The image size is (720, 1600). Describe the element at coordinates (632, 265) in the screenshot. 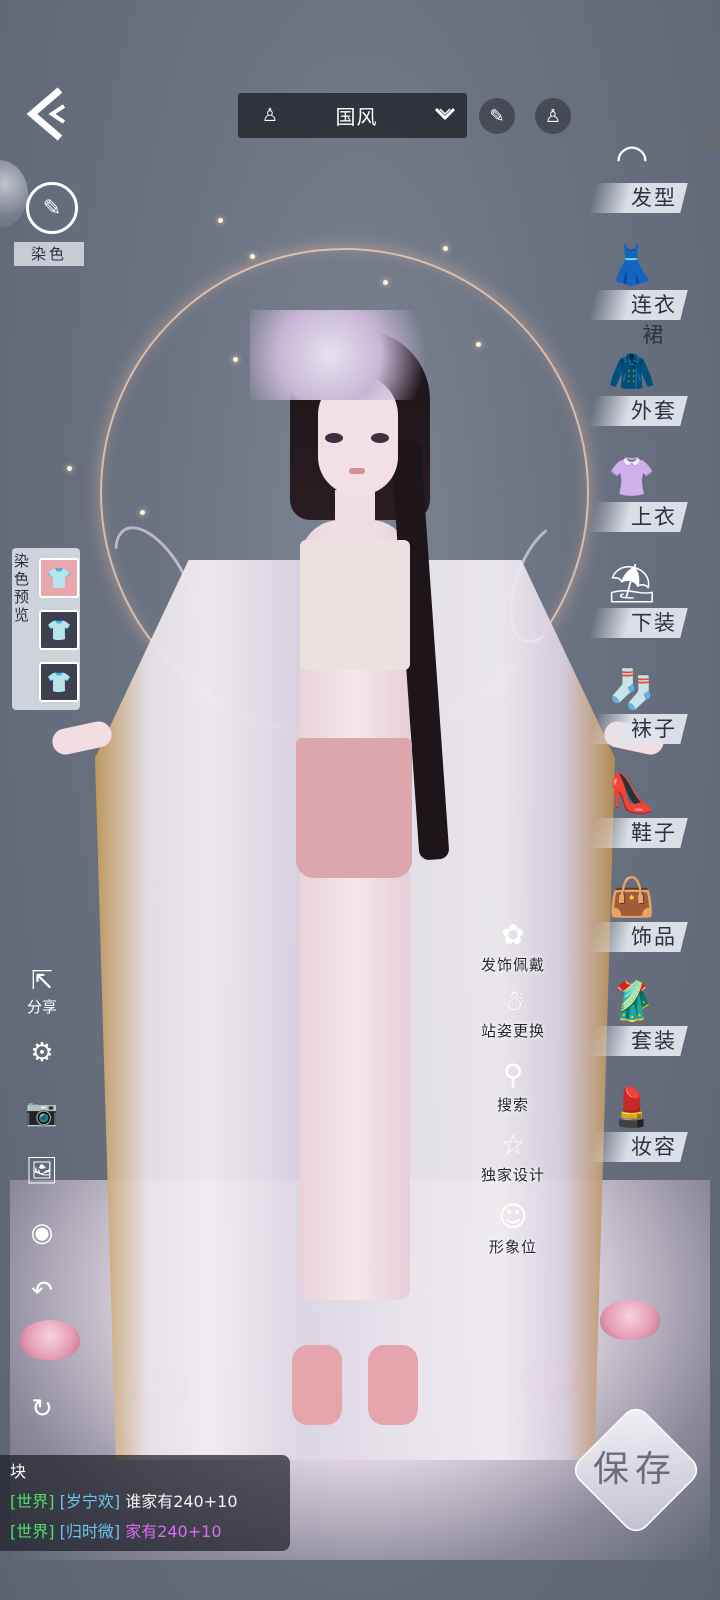

I see `dress-icon: 👗` at that location.